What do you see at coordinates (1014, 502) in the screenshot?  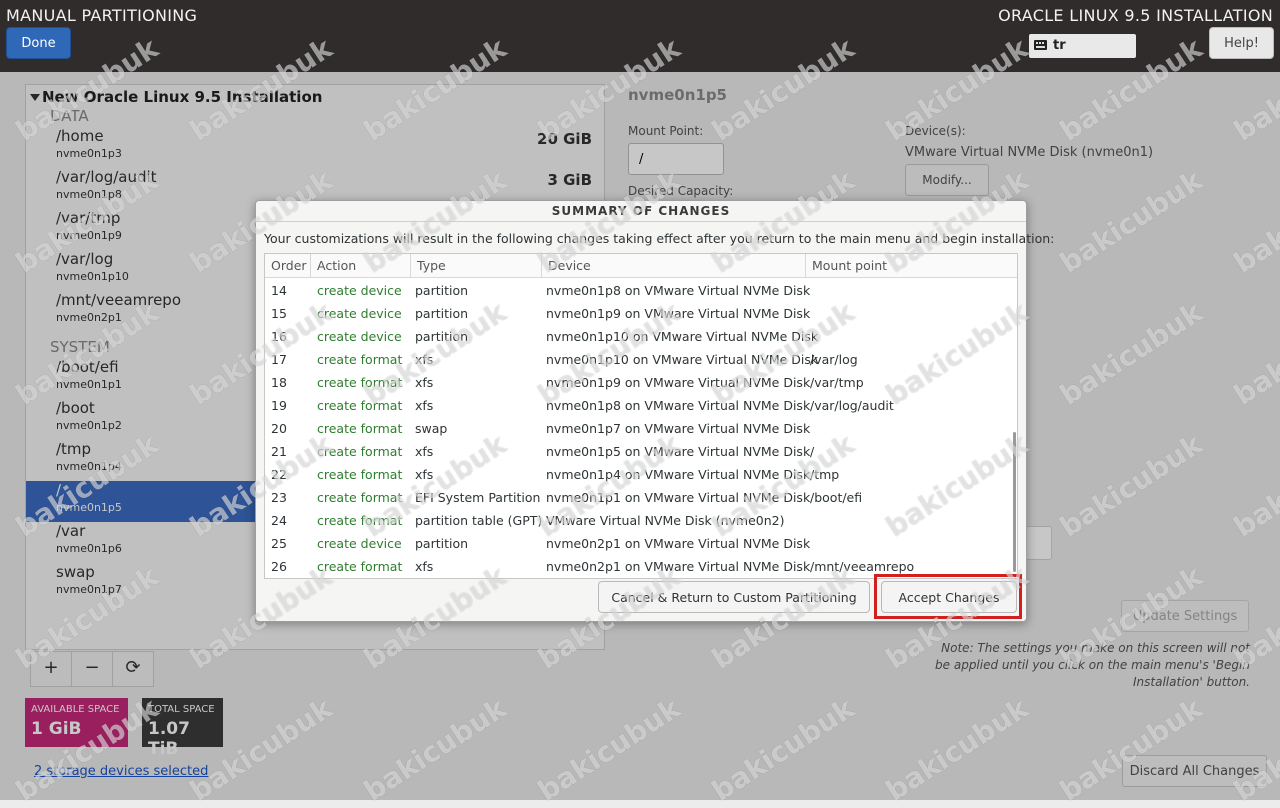 I see `table-scrollbar` at bounding box center [1014, 502].